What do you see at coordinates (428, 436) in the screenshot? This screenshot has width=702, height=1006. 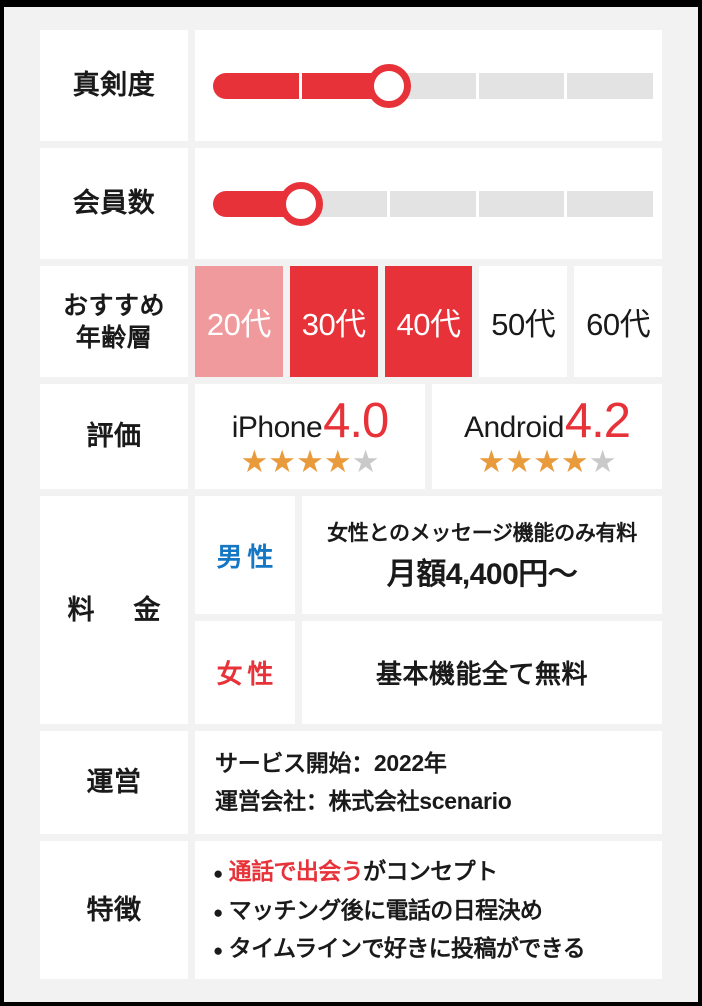 I see `rating-cells: iPhone 4.0 ★ ★ ★ ★ ★ Android 4.2 ★ ★ ★ ★ ★` at bounding box center [428, 436].